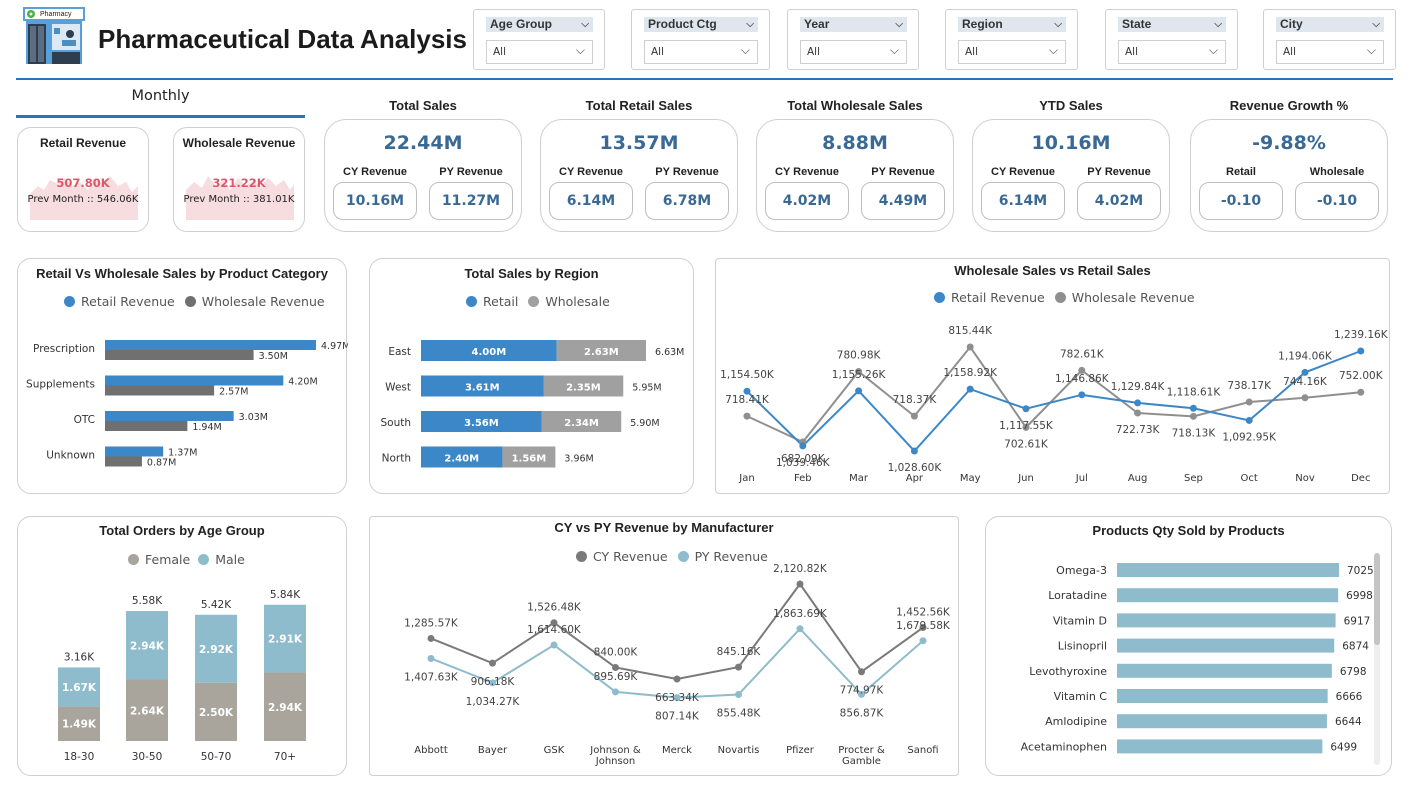  I want to click on total-label: 5.84K, so click(285, 595).